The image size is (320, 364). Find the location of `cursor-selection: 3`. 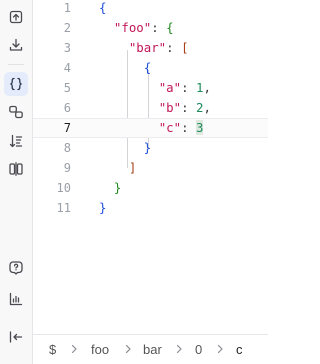

cursor-selection: 3 is located at coordinates (200, 127).